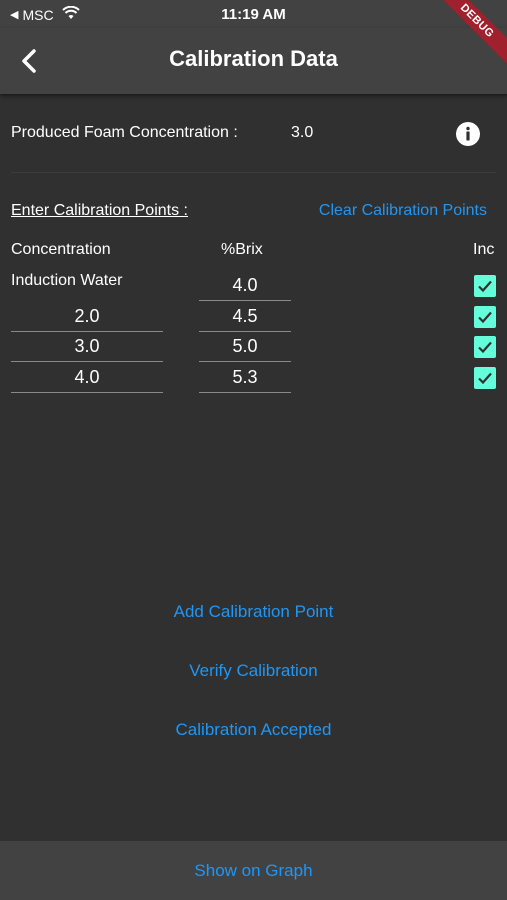  Describe the element at coordinates (403, 211) in the screenshot. I see `clear-calibration-points-button: Clear Calibration Points` at that location.